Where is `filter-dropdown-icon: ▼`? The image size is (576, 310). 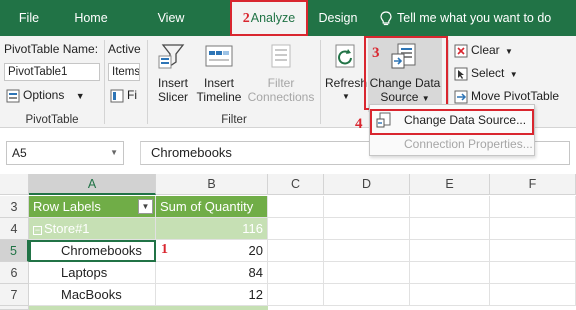 filter-dropdown-icon: ▼ is located at coordinates (145, 206).